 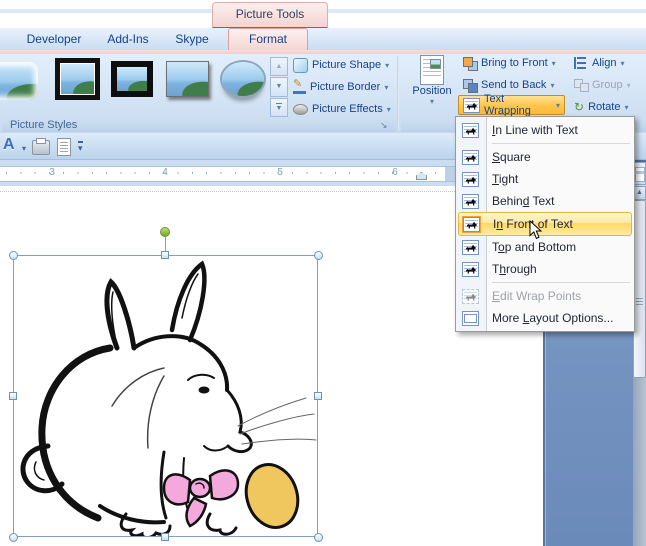 I want to click on toolbar-overflow-icon: ▾, so click(x=80, y=147).